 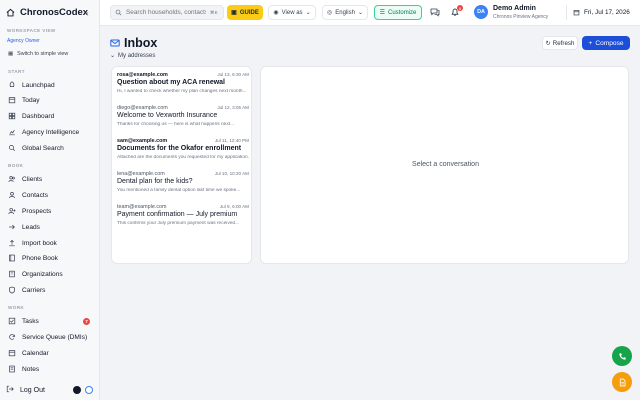 I want to click on workspace-name: Agency Owner, so click(x=23, y=41).